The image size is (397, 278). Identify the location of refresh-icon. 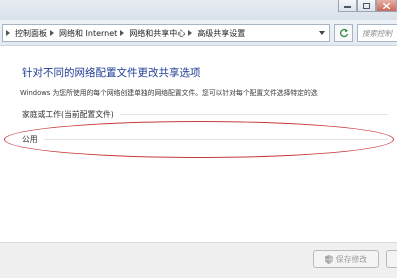
(343, 33).